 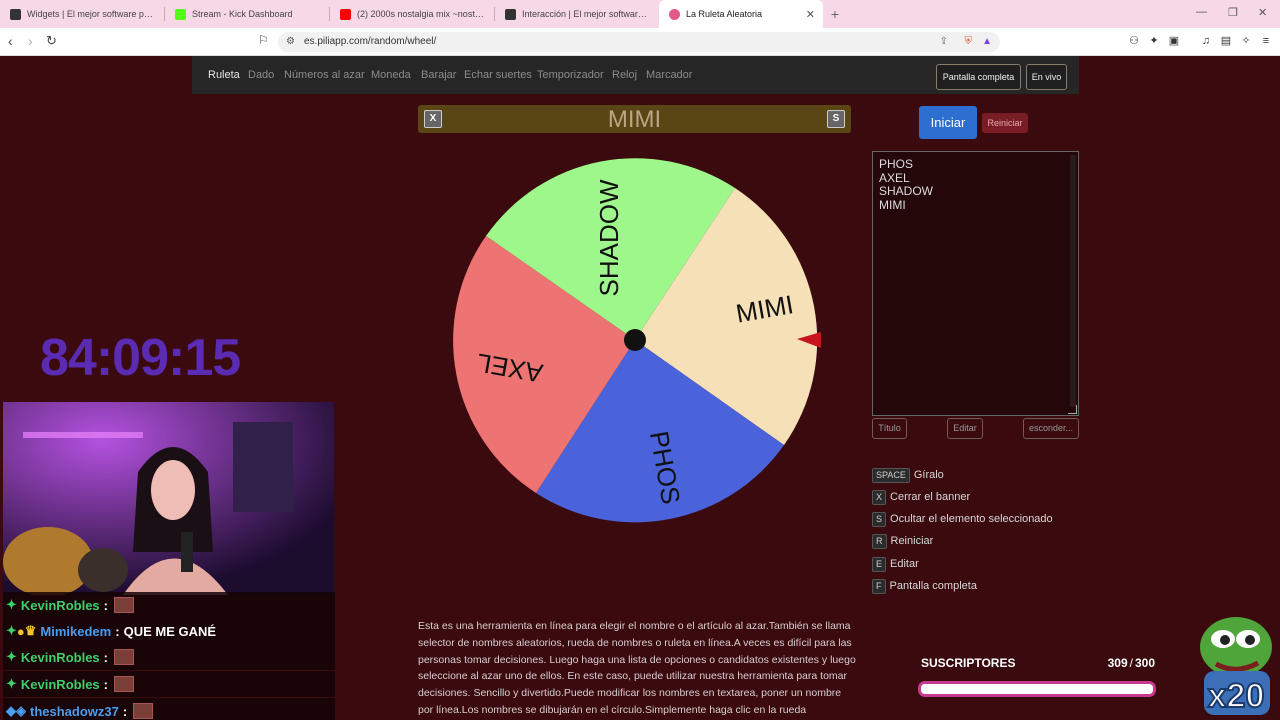 I want to click on name-line: SHADOW, so click(x=906, y=191).